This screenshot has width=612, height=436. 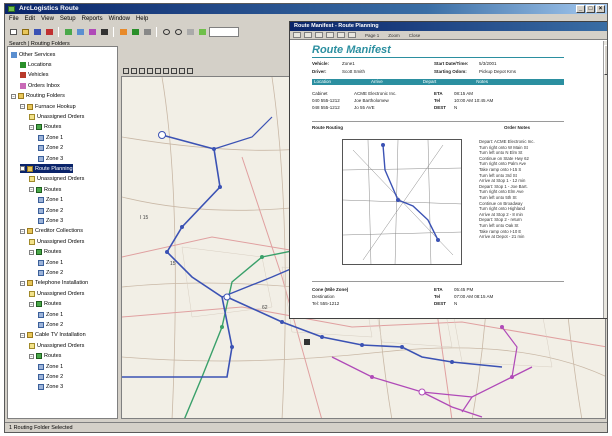 I want to click on close-button: ×, so click(x=600, y=9).